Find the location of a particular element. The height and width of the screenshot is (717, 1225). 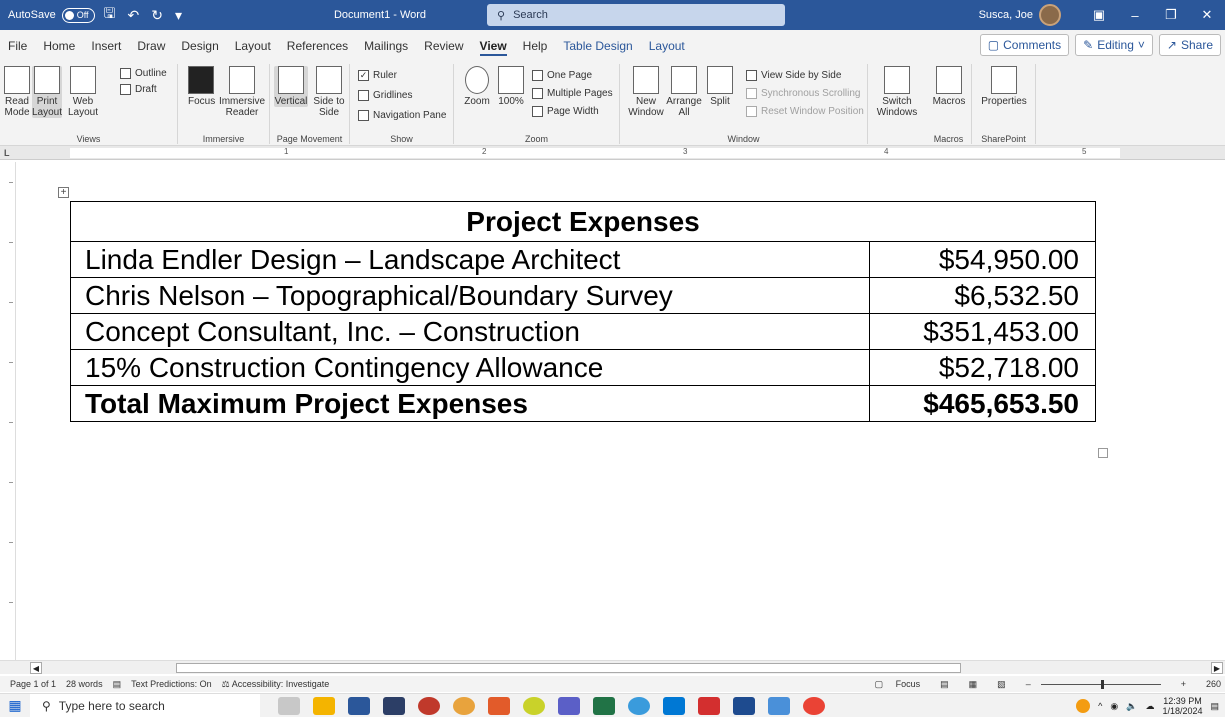

side-to-side-button: Side to Side is located at coordinates (329, 92).